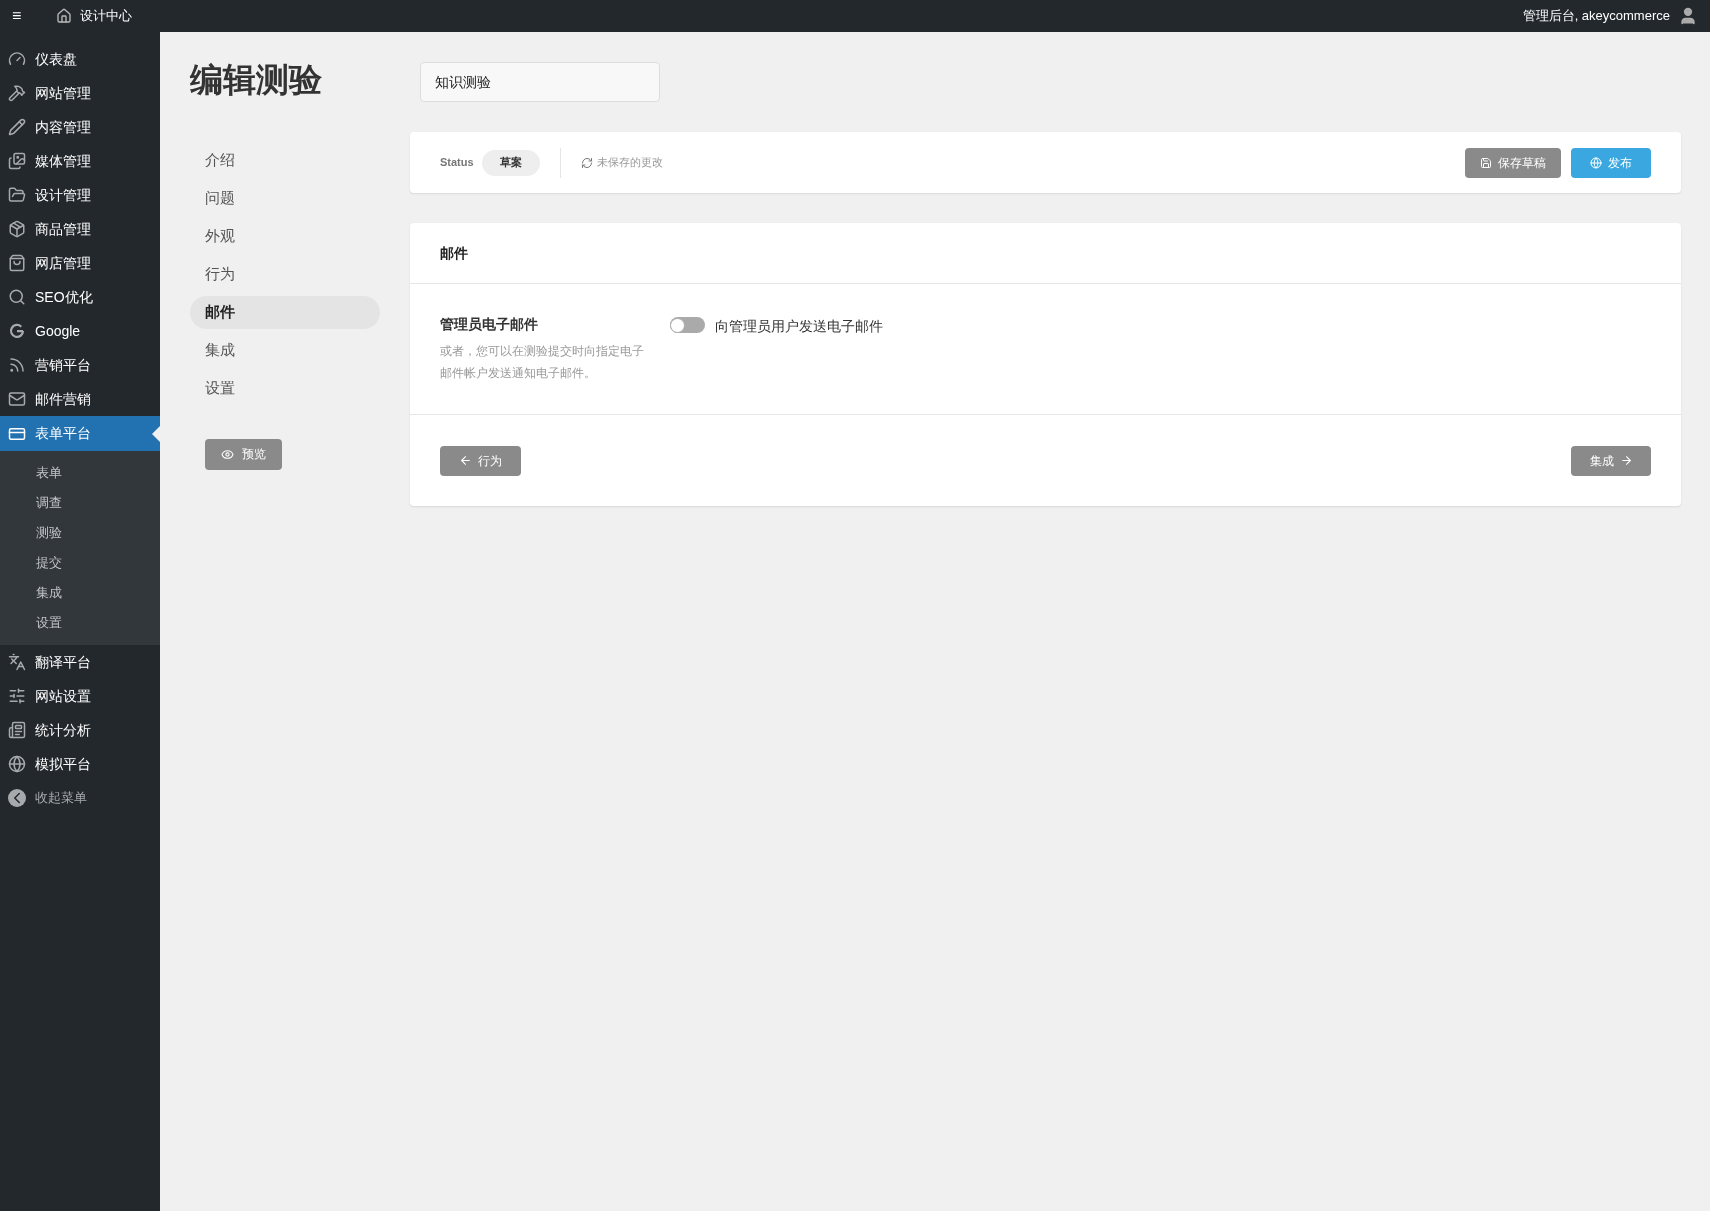  I want to click on sidebar-item: Google, so click(80, 331).